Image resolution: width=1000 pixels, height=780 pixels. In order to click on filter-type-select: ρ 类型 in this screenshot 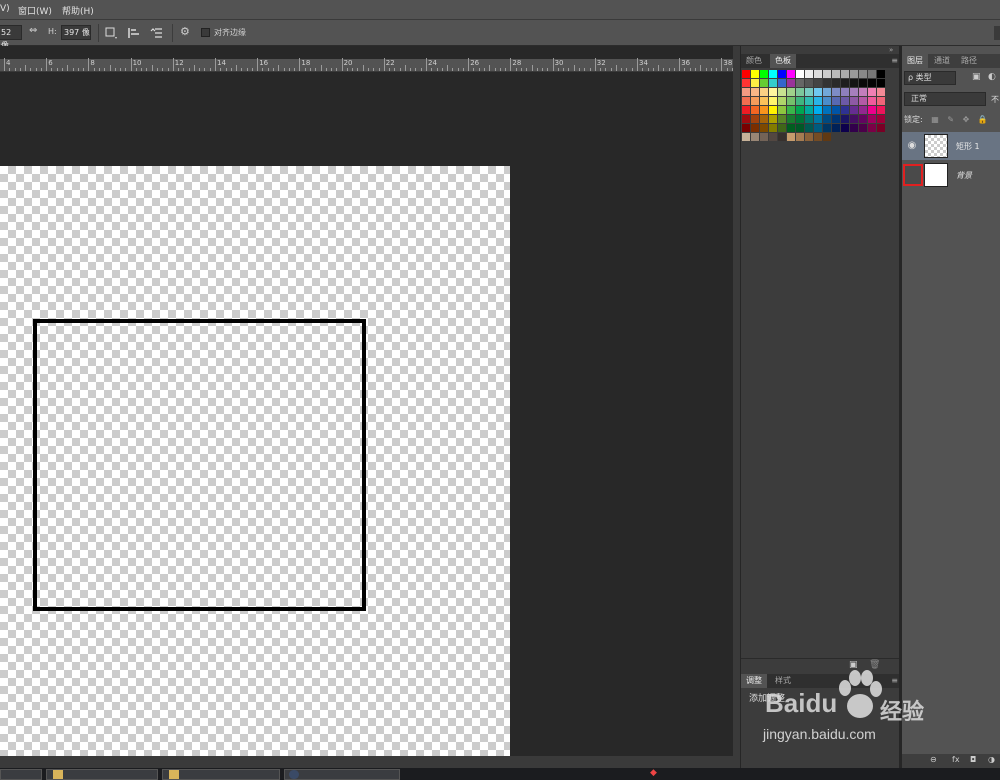, I will do `click(930, 78)`.